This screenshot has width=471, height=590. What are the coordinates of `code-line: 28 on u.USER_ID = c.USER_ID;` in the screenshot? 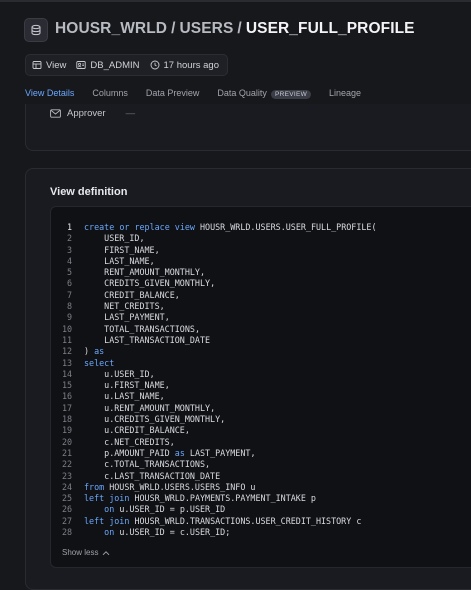 It's located at (219, 532).